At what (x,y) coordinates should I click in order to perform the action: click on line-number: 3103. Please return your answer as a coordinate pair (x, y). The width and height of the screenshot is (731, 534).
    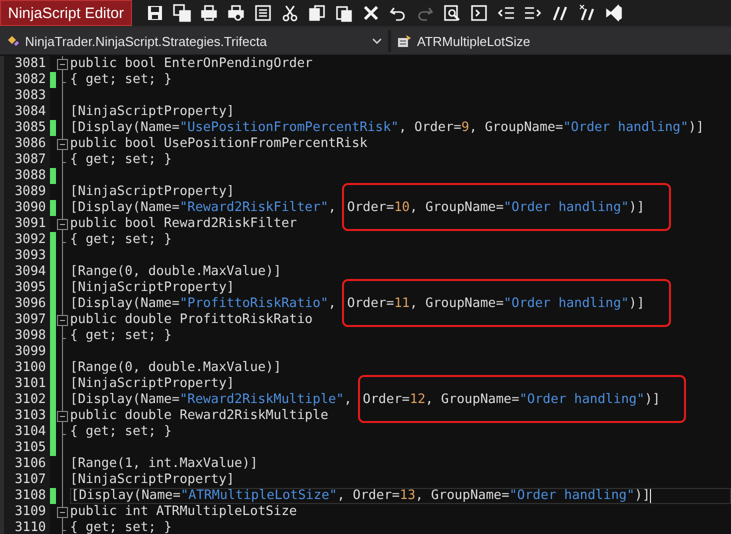
    Looking at the image, I should click on (25, 416).